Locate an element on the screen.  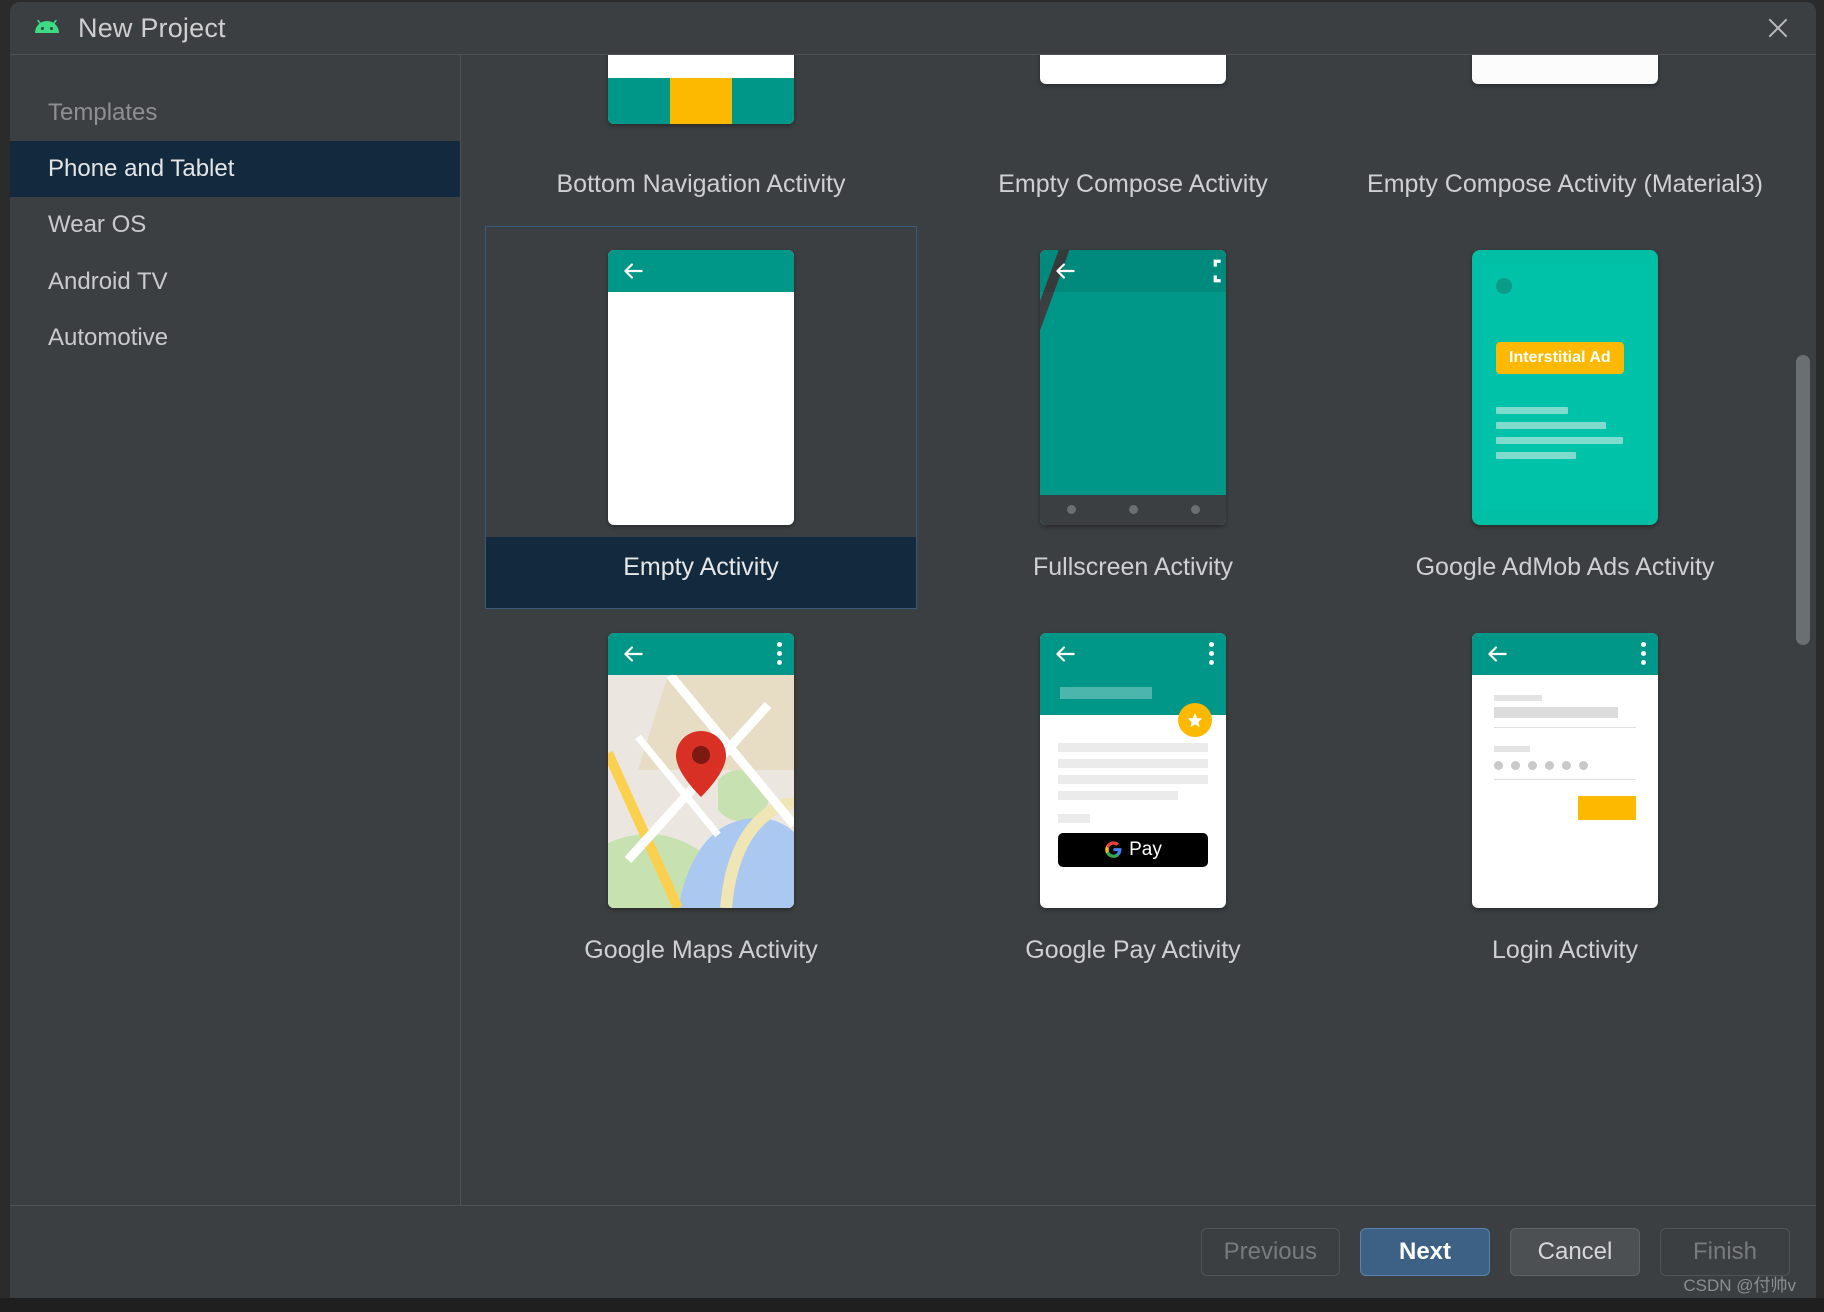
login-form is located at coordinates (1565, 747).